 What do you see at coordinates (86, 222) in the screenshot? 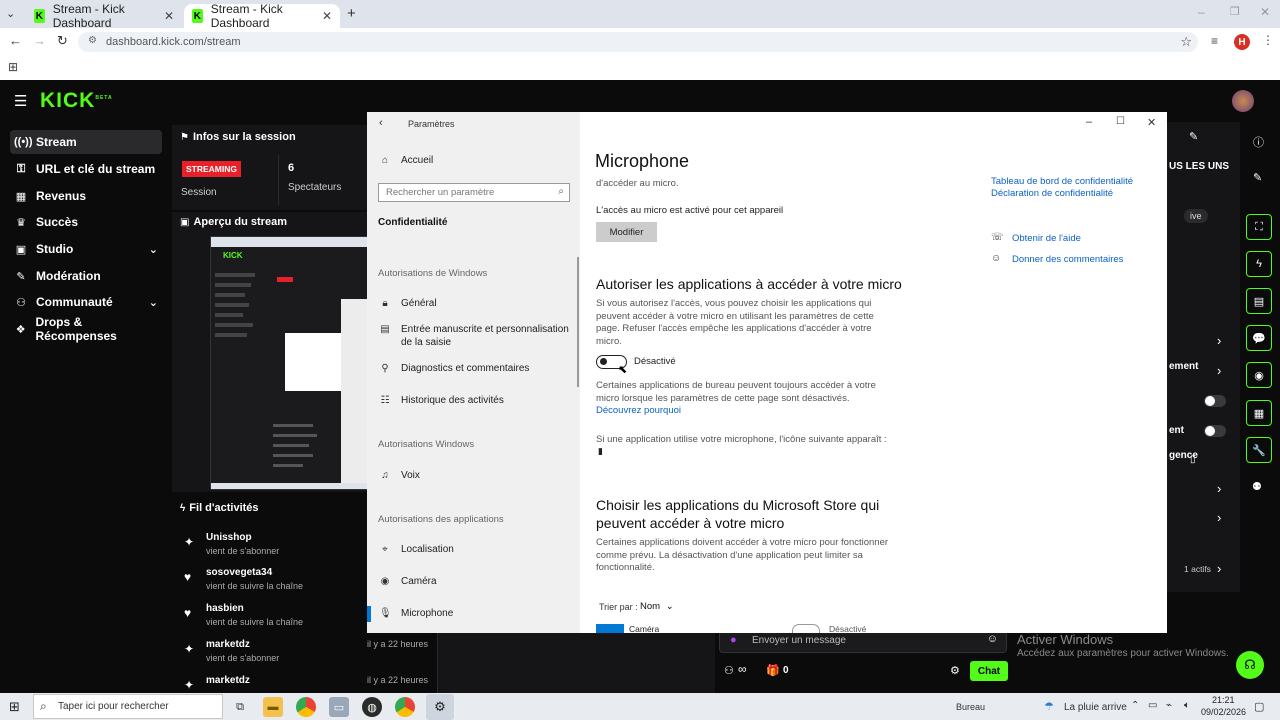
I see `nav-item-achievements: ♛ Succès` at bounding box center [86, 222].